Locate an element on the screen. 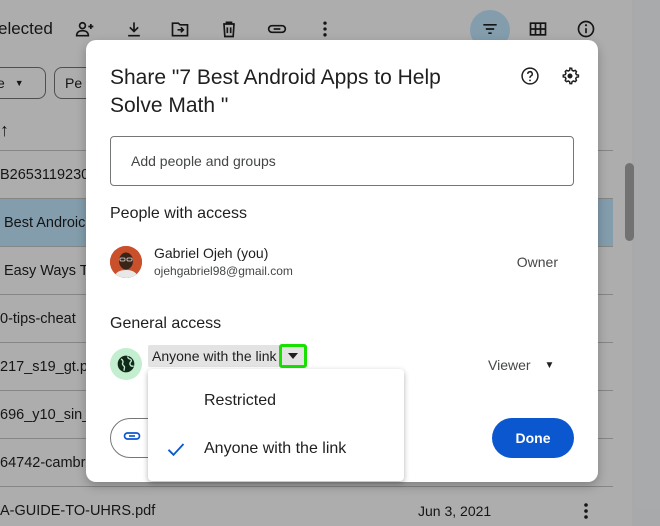 This screenshot has height=526, width=660. general-access-heading: General access is located at coordinates (166, 323).